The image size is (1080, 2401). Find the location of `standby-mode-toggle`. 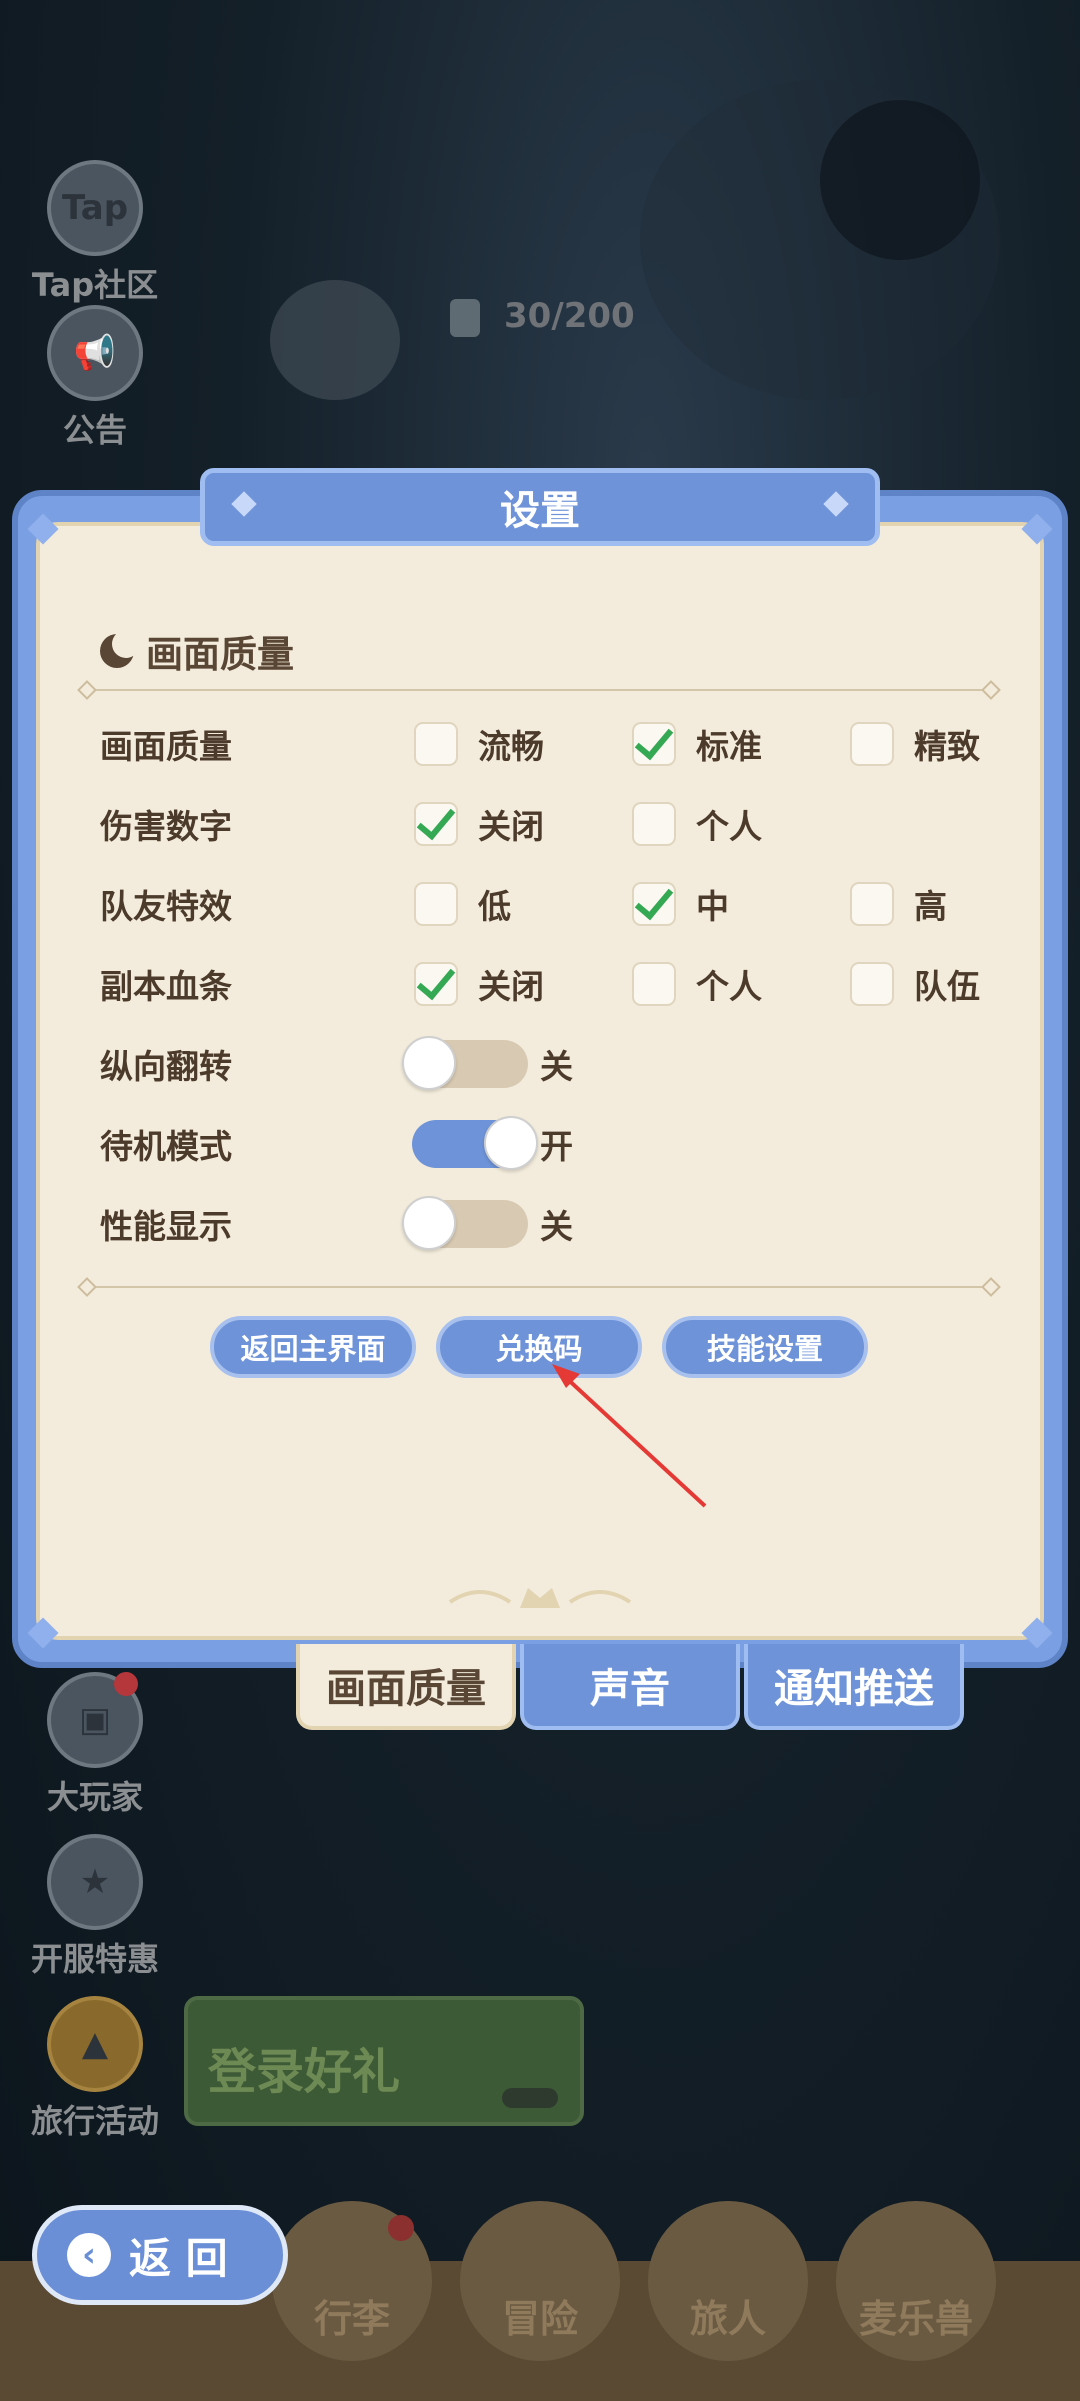

standby-mode-toggle is located at coordinates (475, 1143).